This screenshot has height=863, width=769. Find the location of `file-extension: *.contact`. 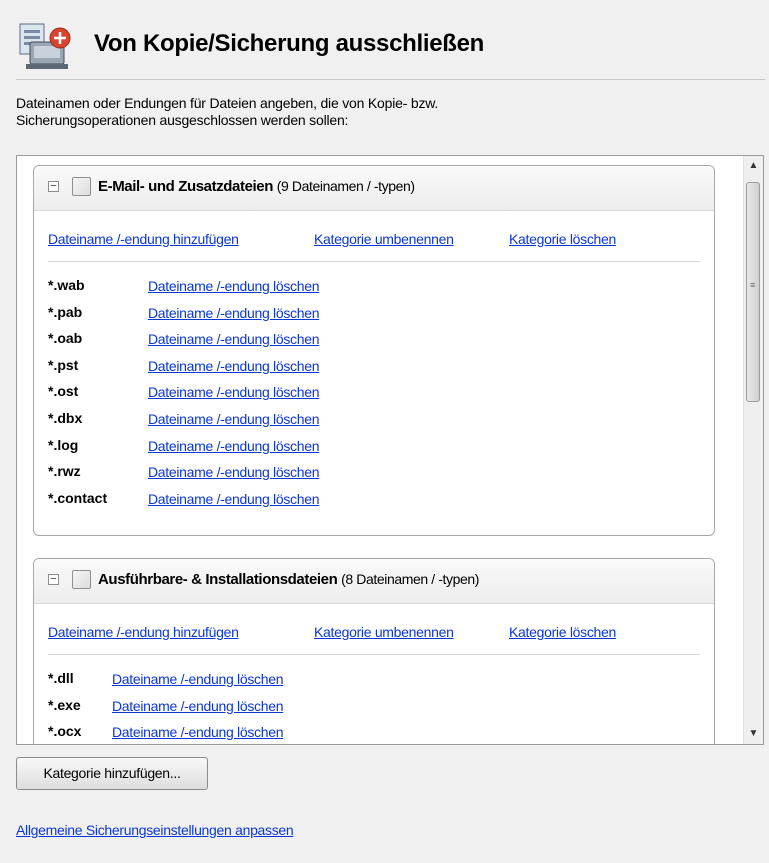

file-extension: *.contact is located at coordinates (78, 497).